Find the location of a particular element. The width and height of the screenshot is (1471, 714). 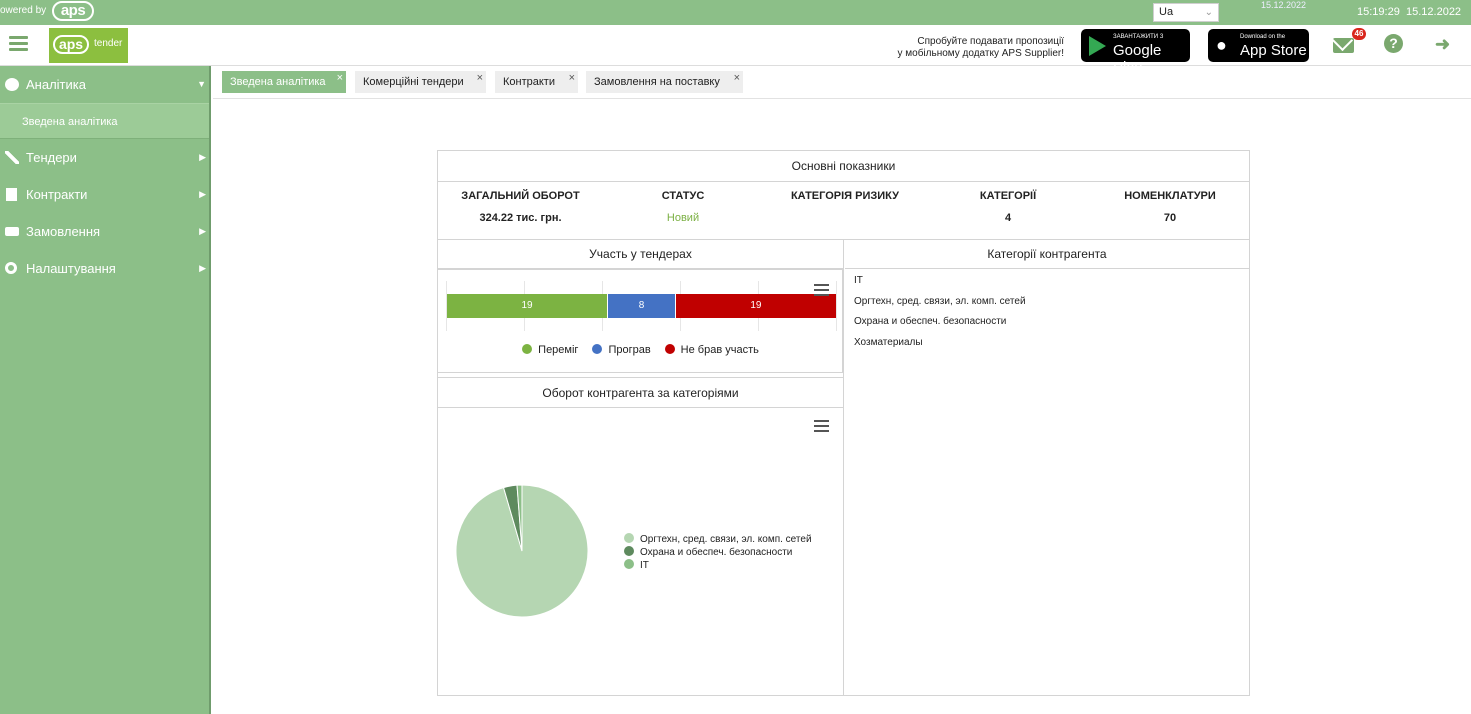

sidebar-item-contracts: Контракти ▶ is located at coordinates (104, 194).